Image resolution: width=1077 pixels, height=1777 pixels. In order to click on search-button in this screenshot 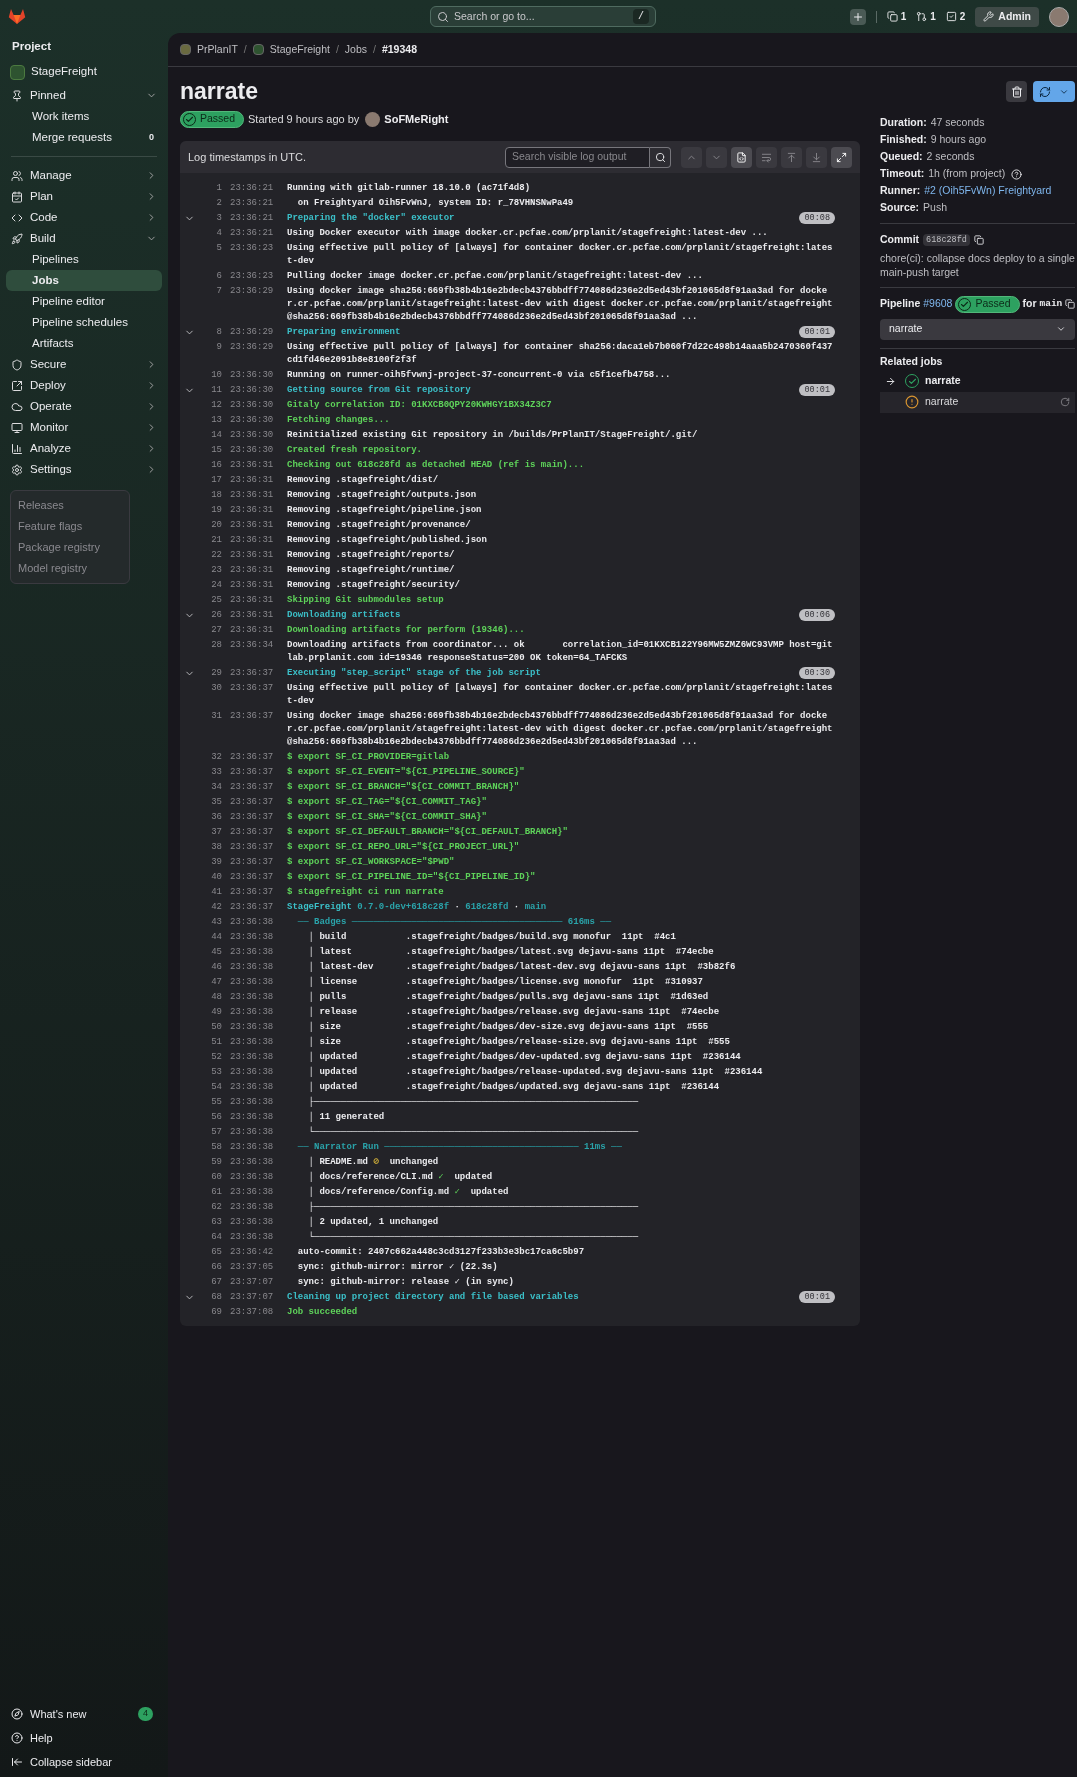, I will do `click(660, 157)`.